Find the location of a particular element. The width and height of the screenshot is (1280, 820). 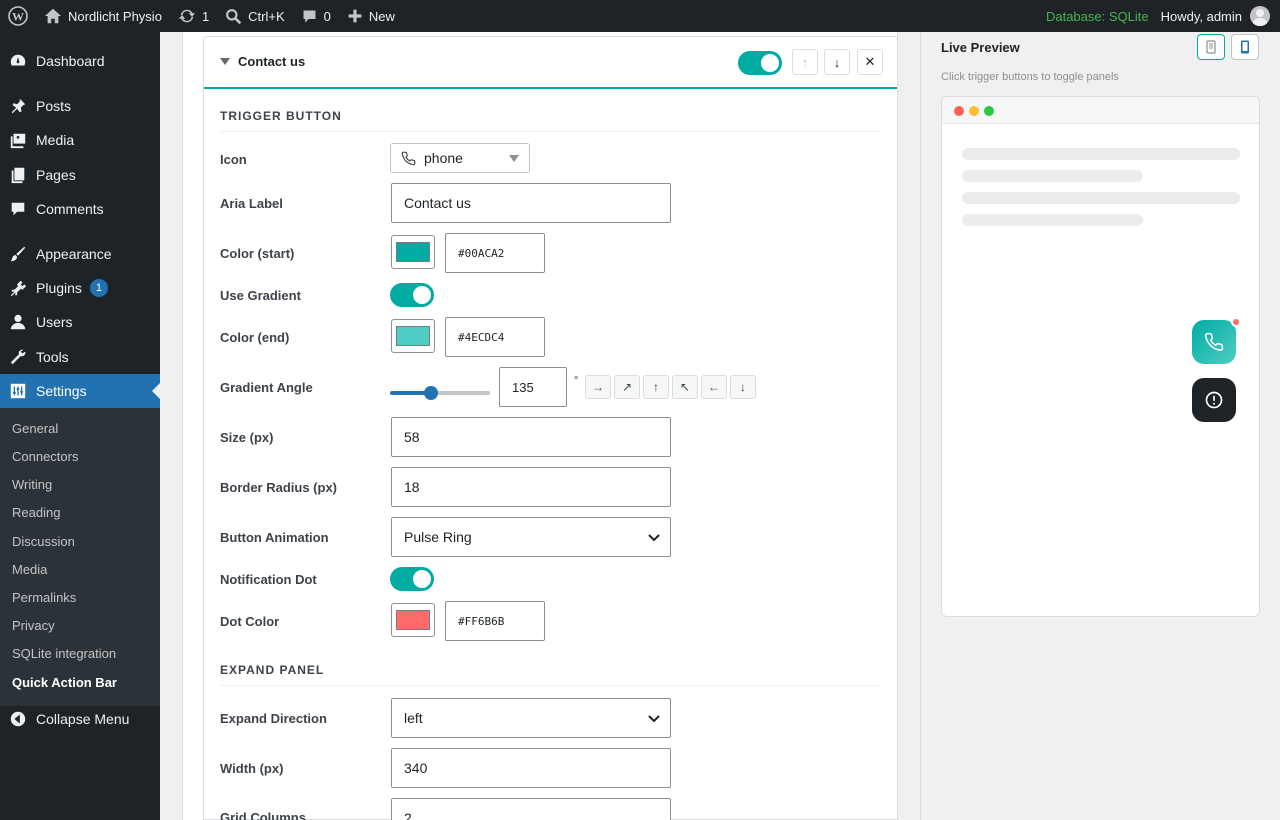

desktop-icon is located at coordinates (1211, 47).